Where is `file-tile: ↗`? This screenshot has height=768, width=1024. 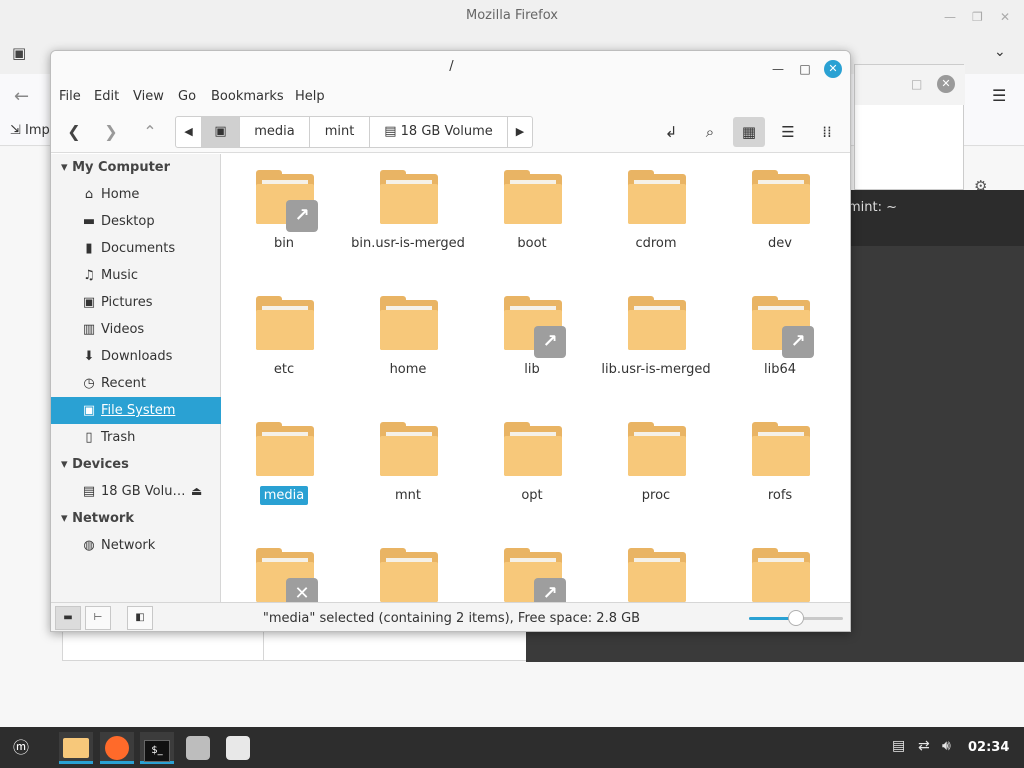 file-tile: ↗ is located at coordinates (532, 567).